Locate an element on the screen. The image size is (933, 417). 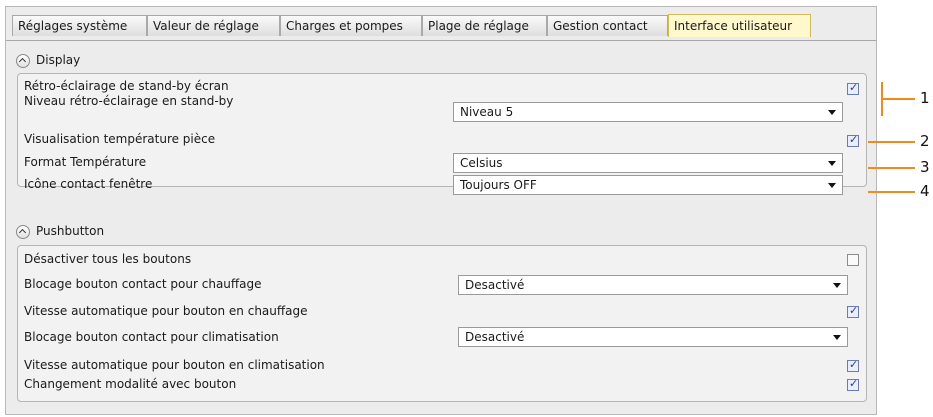
window-contact-value: Toujours OFF is located at coordinates (498, 185).